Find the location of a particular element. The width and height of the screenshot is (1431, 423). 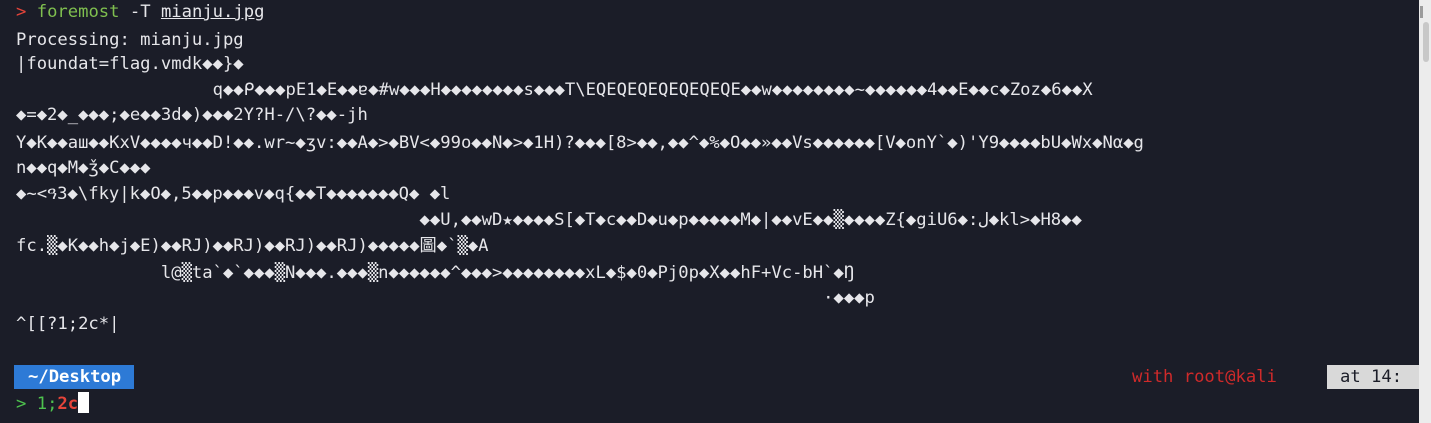

user-host-indicator: with root@kali is located at coordinates (1204, 377).